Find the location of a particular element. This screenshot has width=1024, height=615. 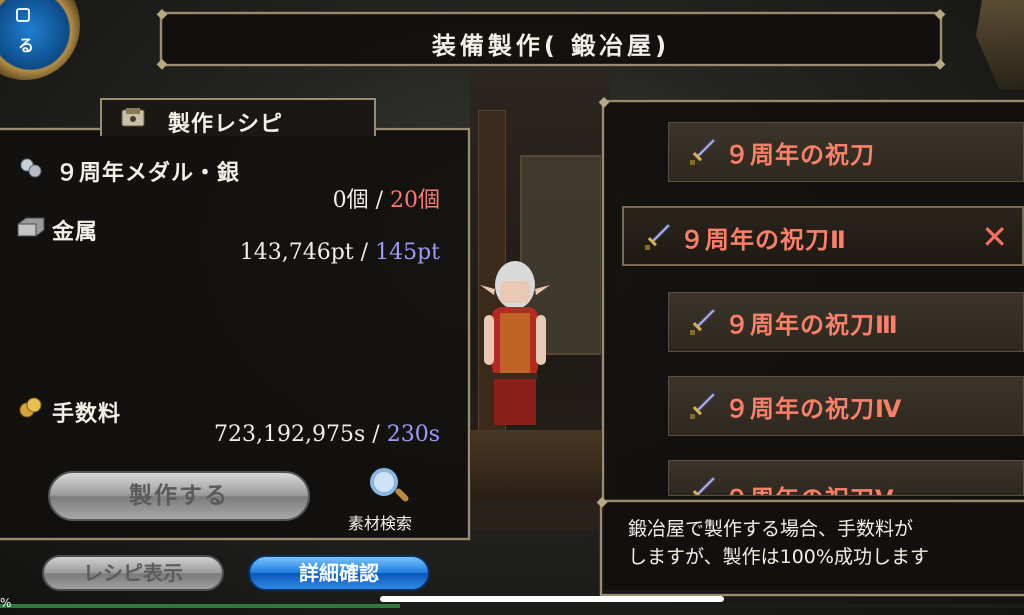

menu-emblem-button: る is located at coordinates (40, 40).